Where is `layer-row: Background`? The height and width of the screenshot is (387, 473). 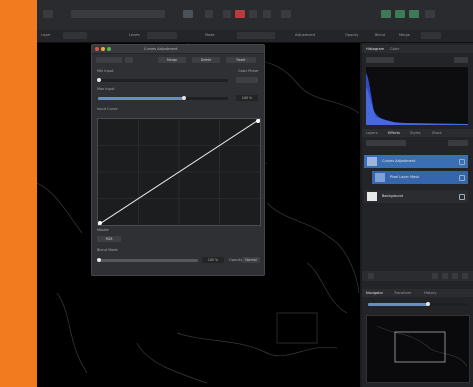
layer-row: Background is located at coordinates (416, 196).